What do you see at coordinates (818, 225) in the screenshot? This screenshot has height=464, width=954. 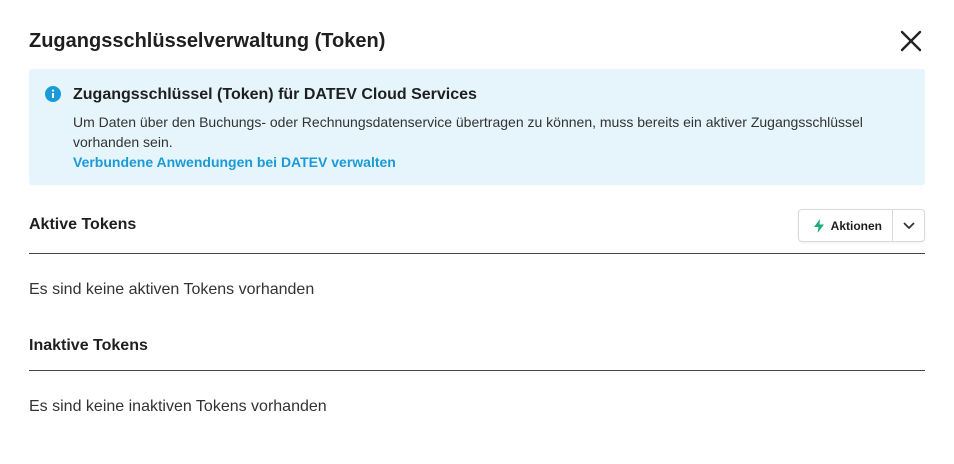 I see `bolt-icon` at bounding box center [818, 225].